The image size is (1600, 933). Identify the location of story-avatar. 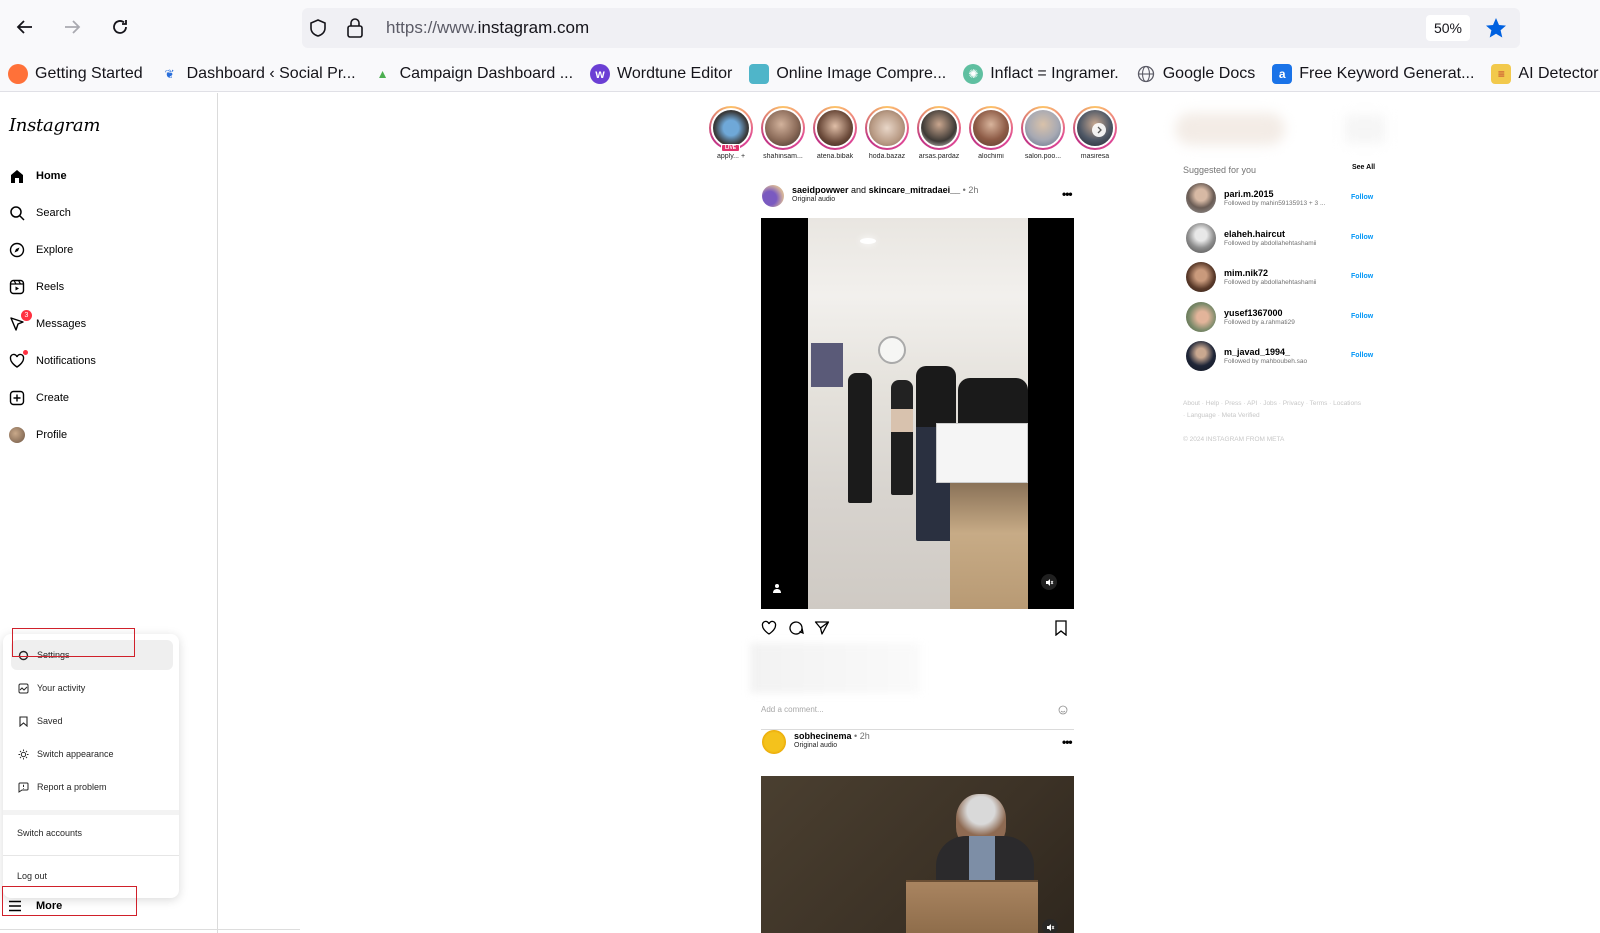
(731, 128).